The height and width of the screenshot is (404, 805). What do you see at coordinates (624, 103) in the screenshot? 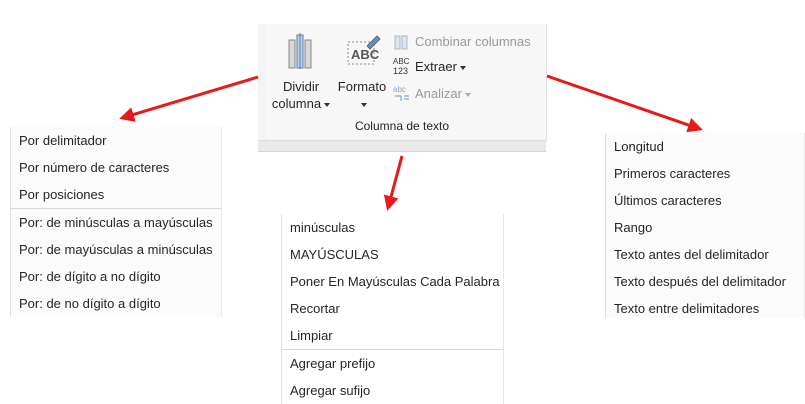
I see `arrow-to-extract-menu` at bounding box center [624, 103].